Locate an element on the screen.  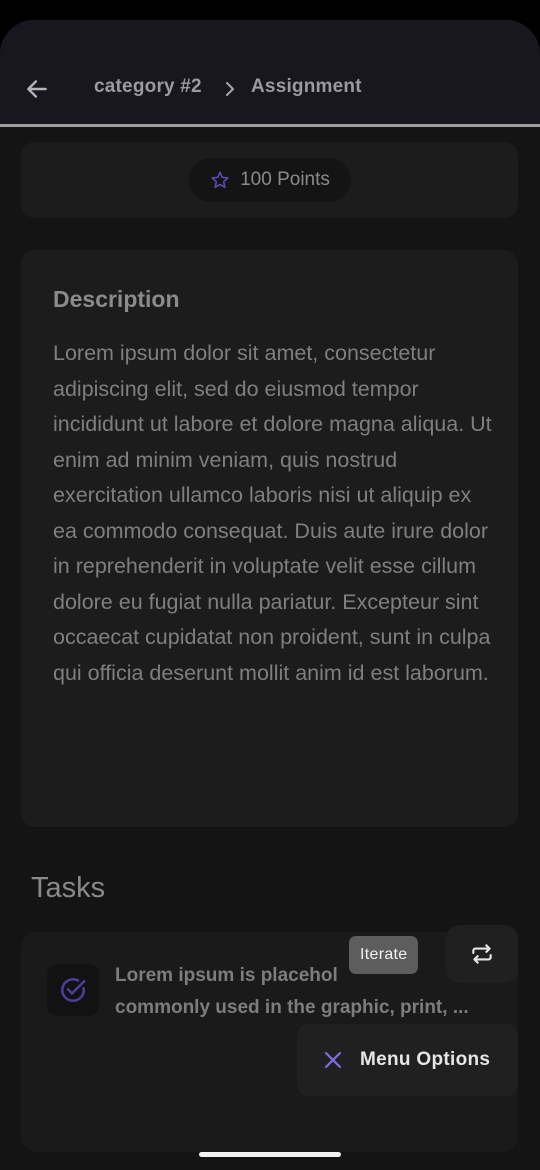
check-circle-icon is located at coordinates (73, 990).